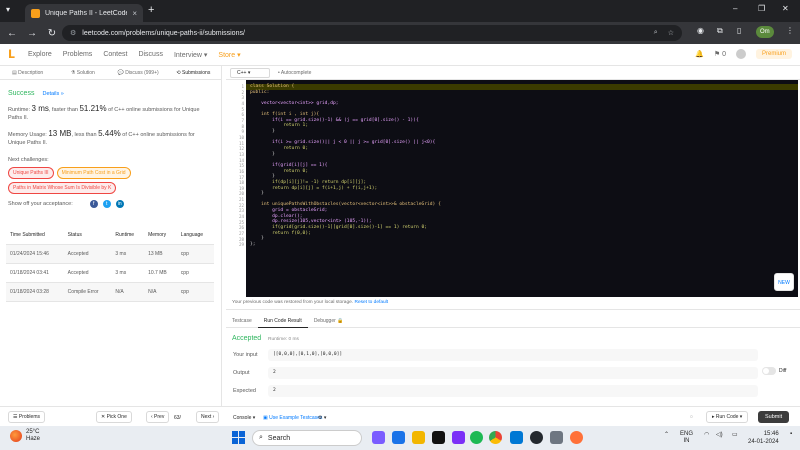 This screenshot has height=450, width=800. I want to click on diff-toggle: Diff, so click(774, 371).